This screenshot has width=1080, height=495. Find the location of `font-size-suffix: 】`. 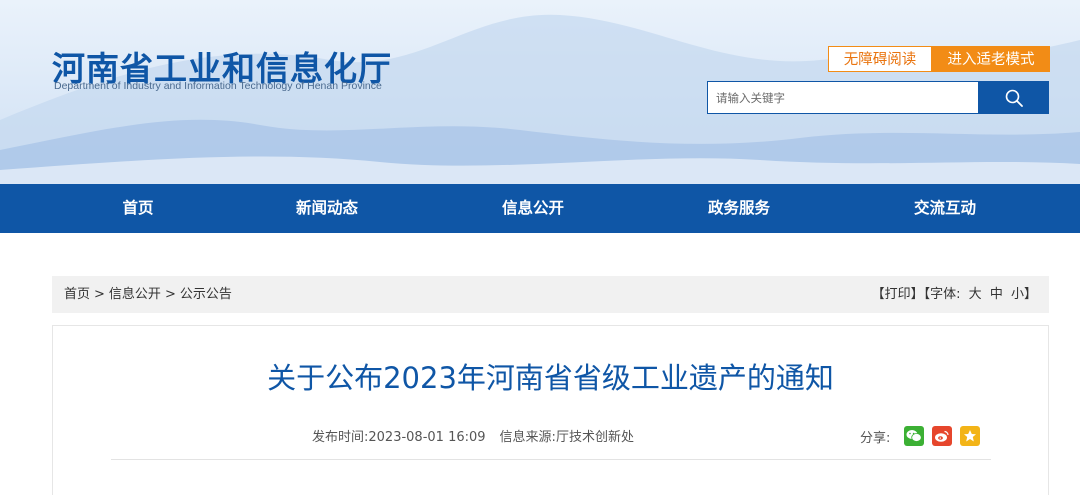

font-size-suffix: 】 is located at coordinates (1030, 294).